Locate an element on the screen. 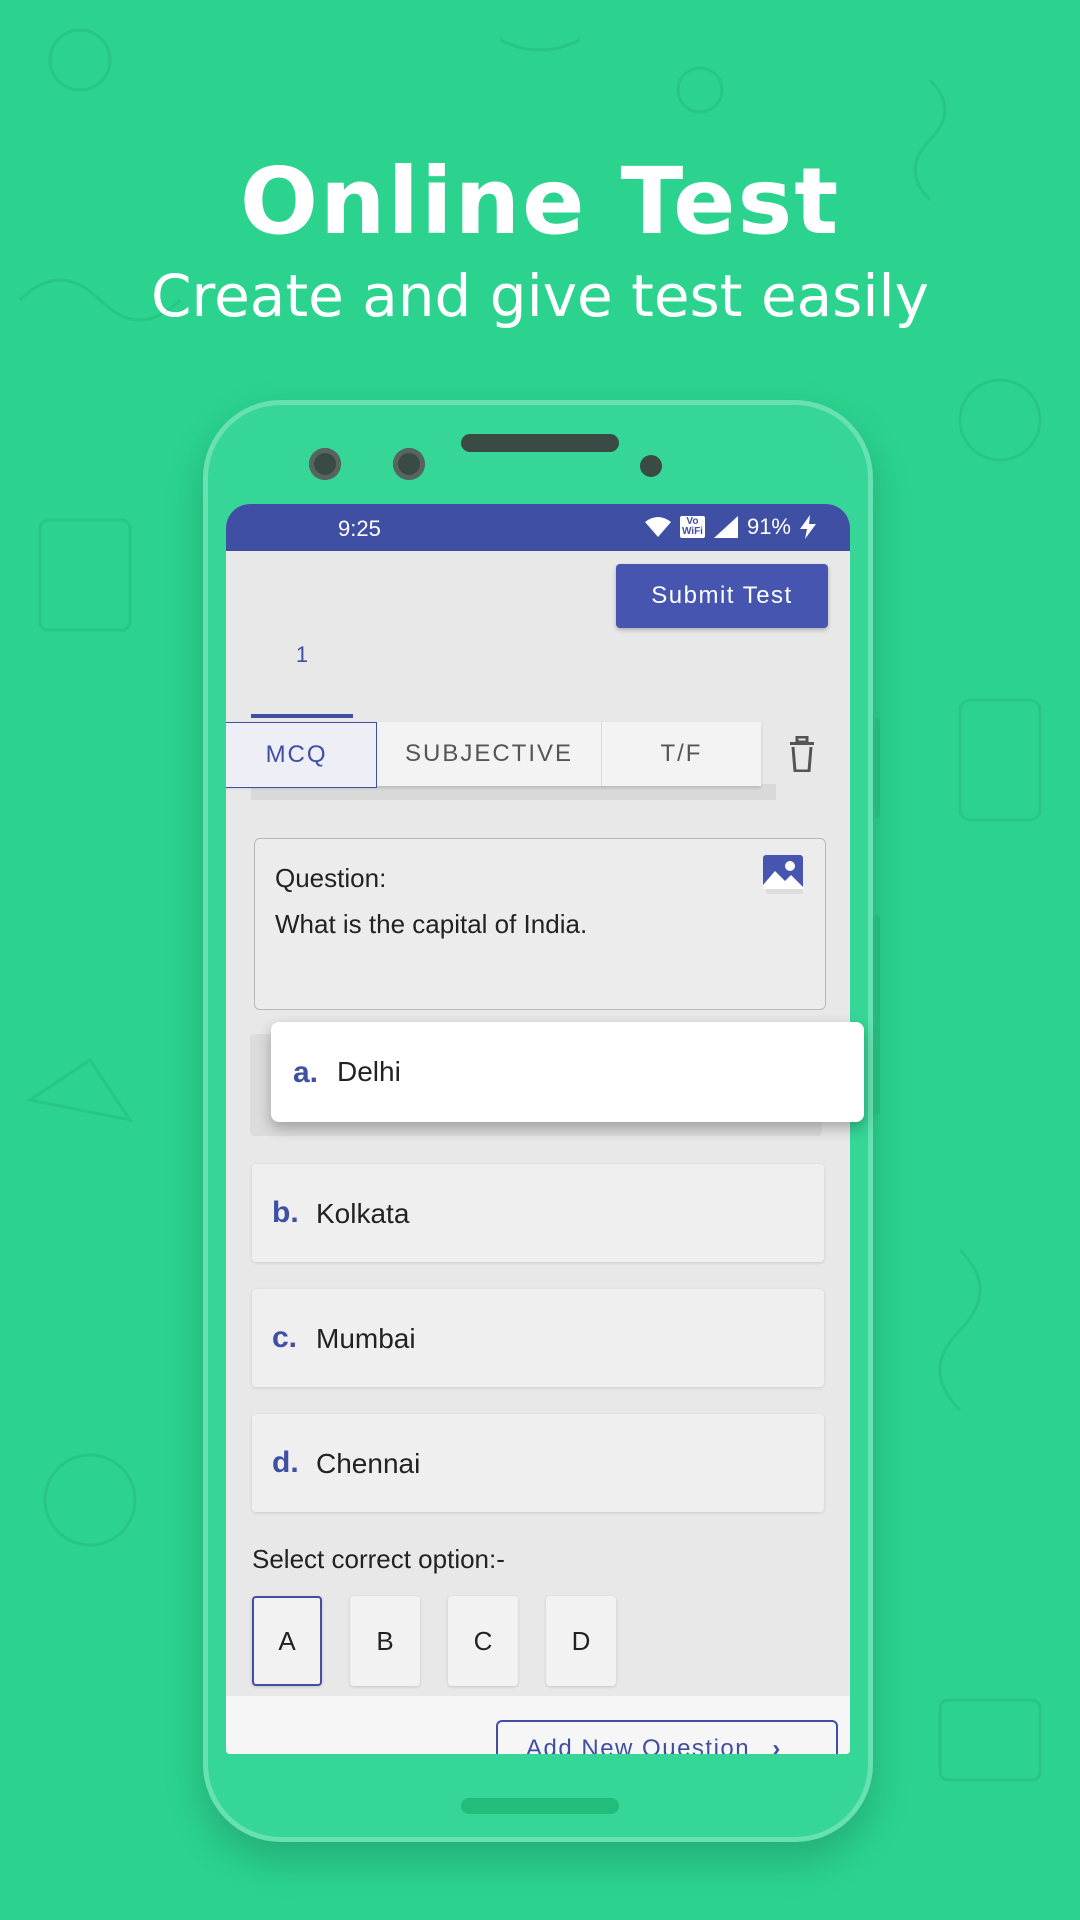 The height and width of the screenshot is (1920, 1080). signal-icon is located at coordinates (725, 527).